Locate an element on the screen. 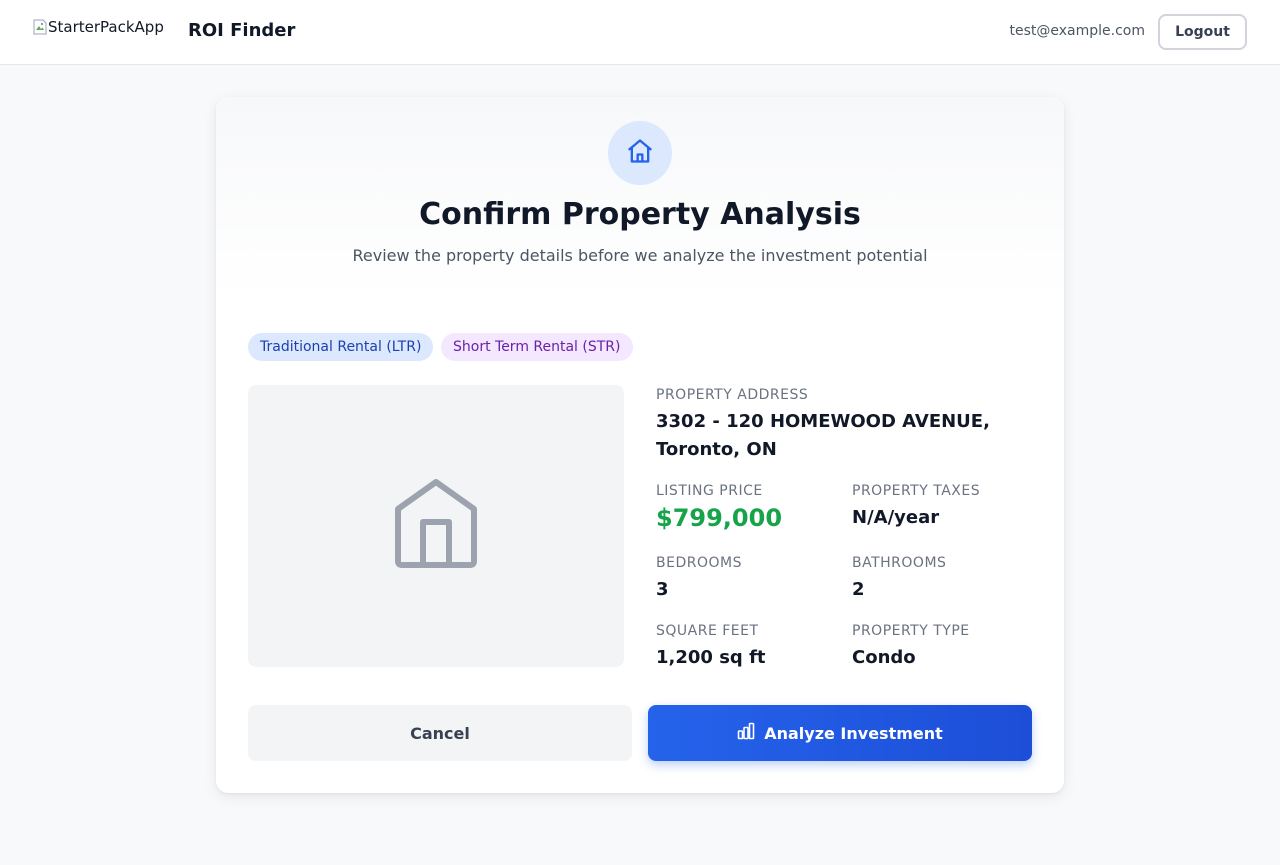 The height and width of the screenshot is (865, 1280). address-label: PROPERTY ADDRESS is located at coordinates (732, 395).